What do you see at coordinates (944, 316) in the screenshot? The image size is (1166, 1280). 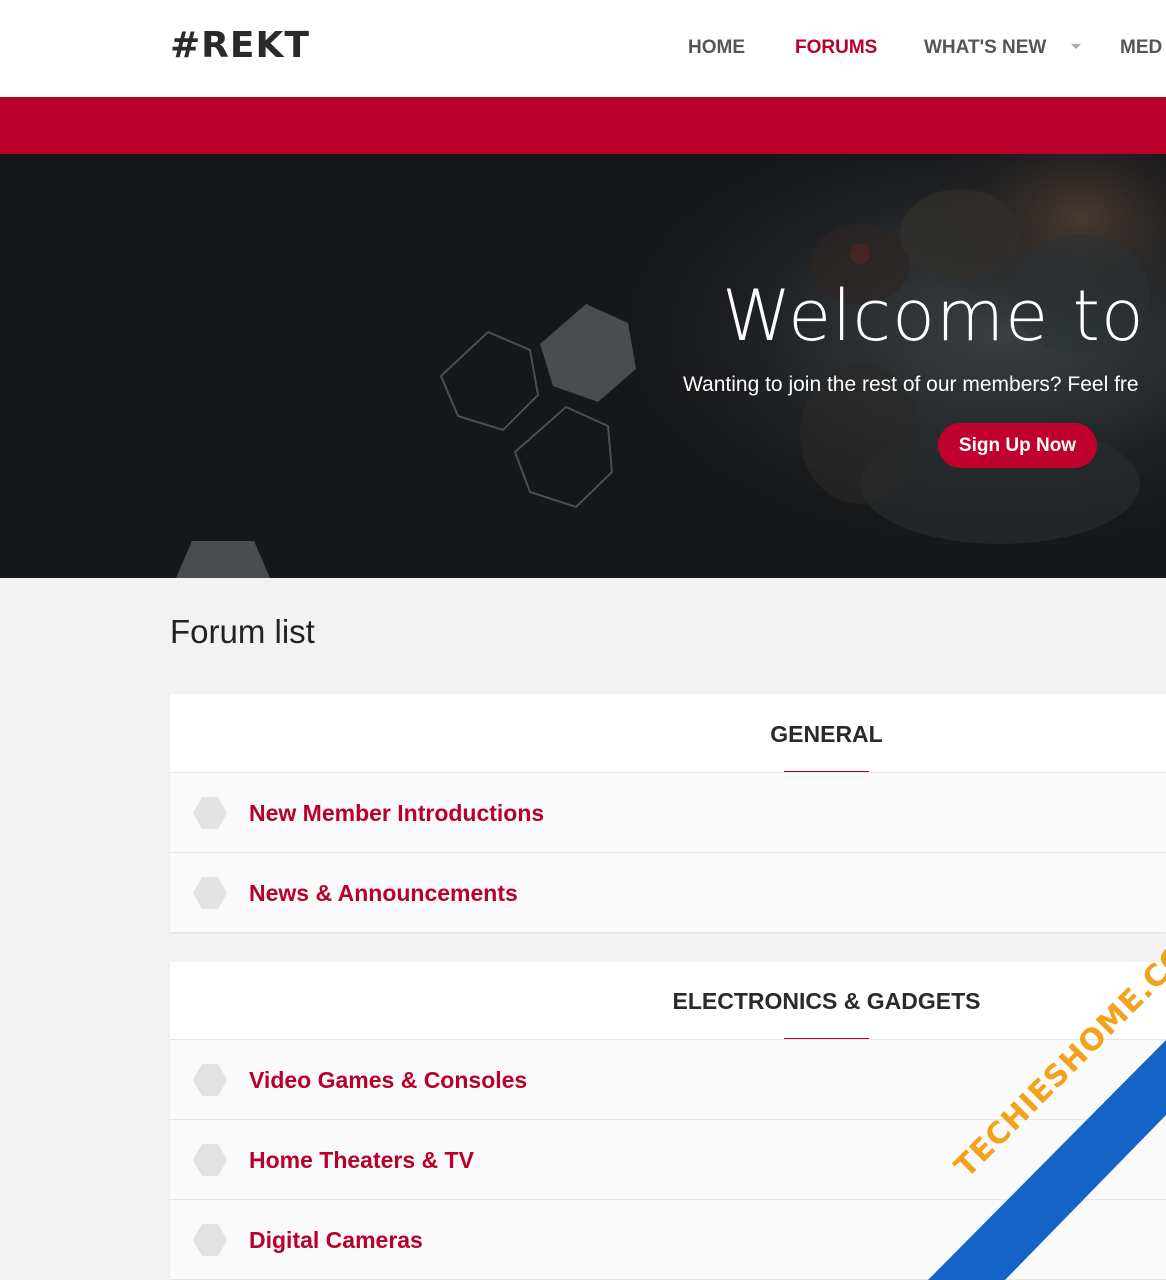 I see `welcome-heading: Welcome to #R` at bounding box center [944, 316].